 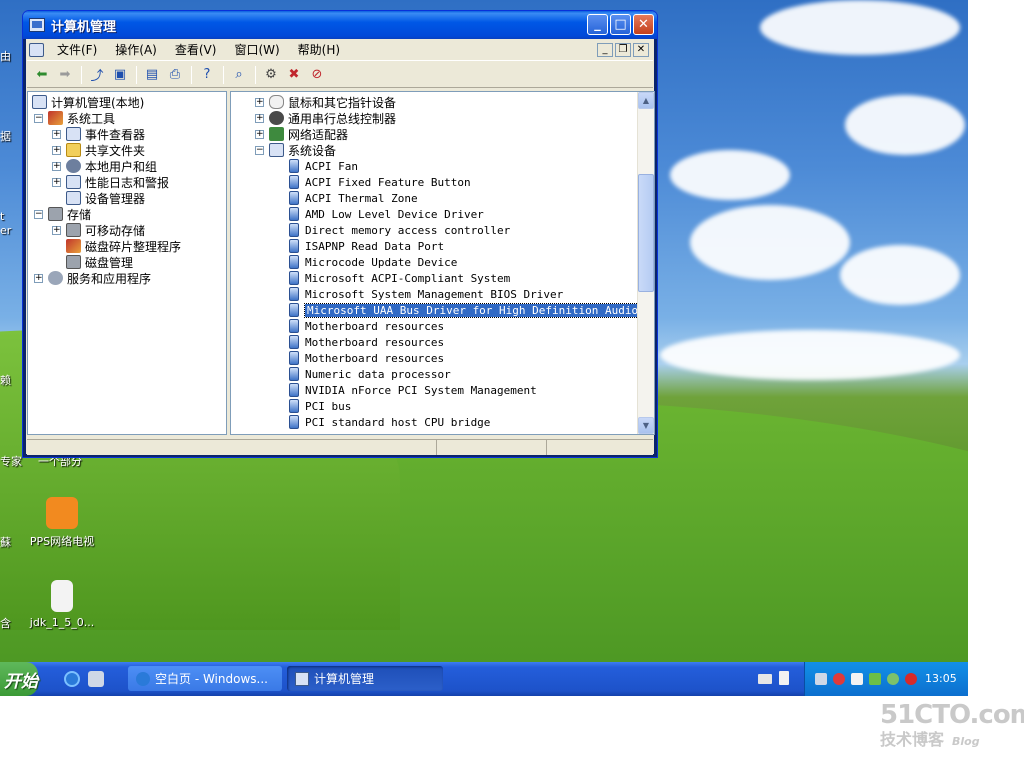 I want to click on device-label: AMD Low Level Device Driver, so click(x=394, y=214).